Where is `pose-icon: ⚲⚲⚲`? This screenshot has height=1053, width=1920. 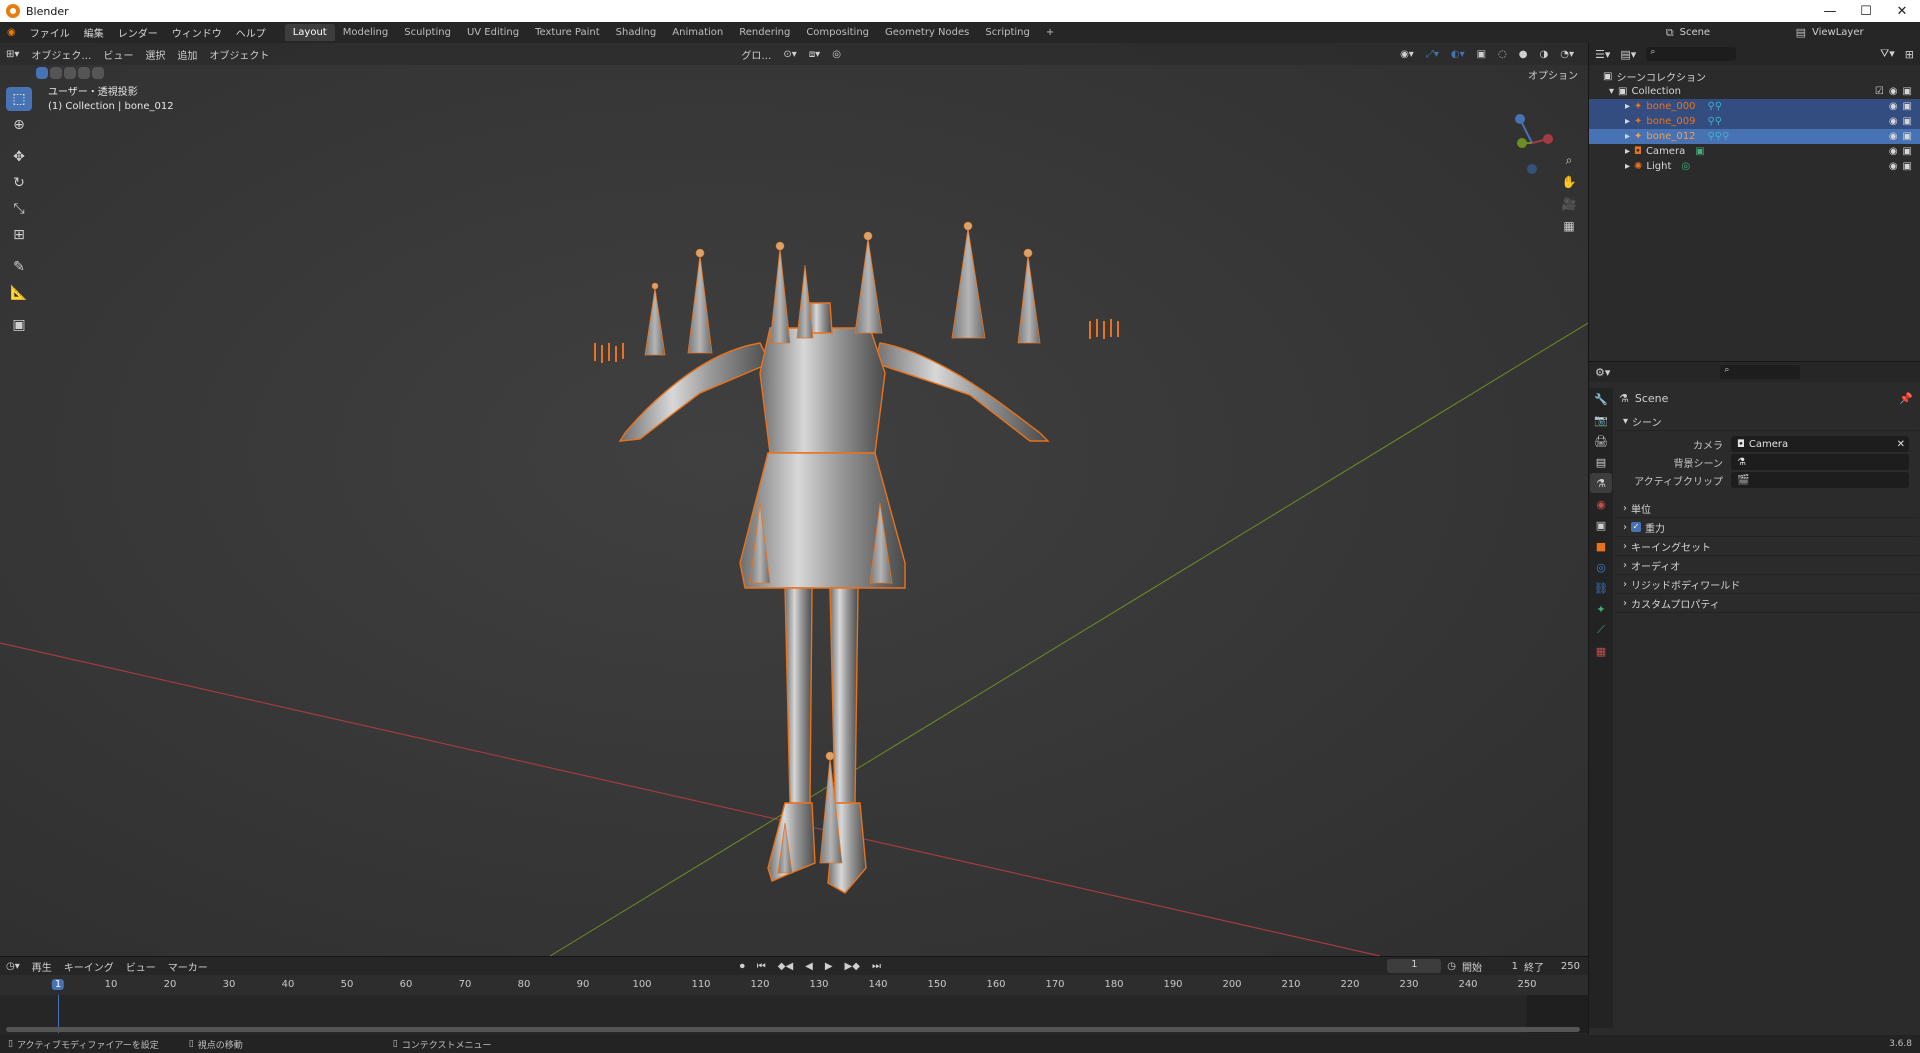
pose-icon: ⚲⚲⚲ is located at coordinates (1718, 136).